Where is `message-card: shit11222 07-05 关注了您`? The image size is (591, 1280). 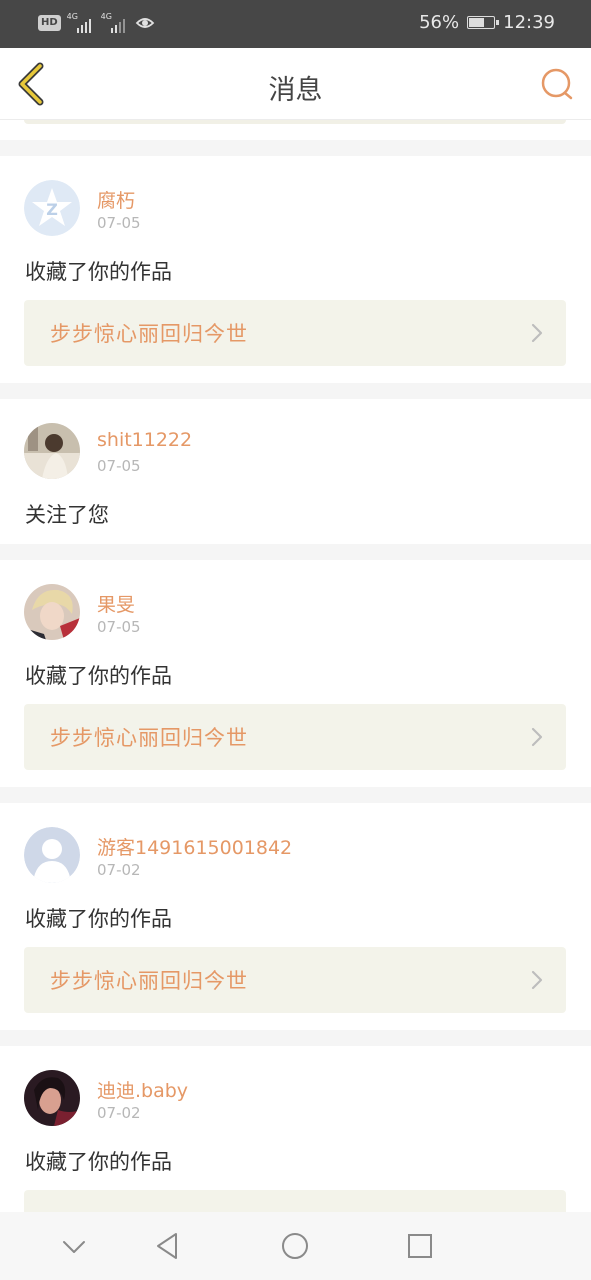
message-card: shit11222 07-05 关注了您 is located at coordinates (295, 471).